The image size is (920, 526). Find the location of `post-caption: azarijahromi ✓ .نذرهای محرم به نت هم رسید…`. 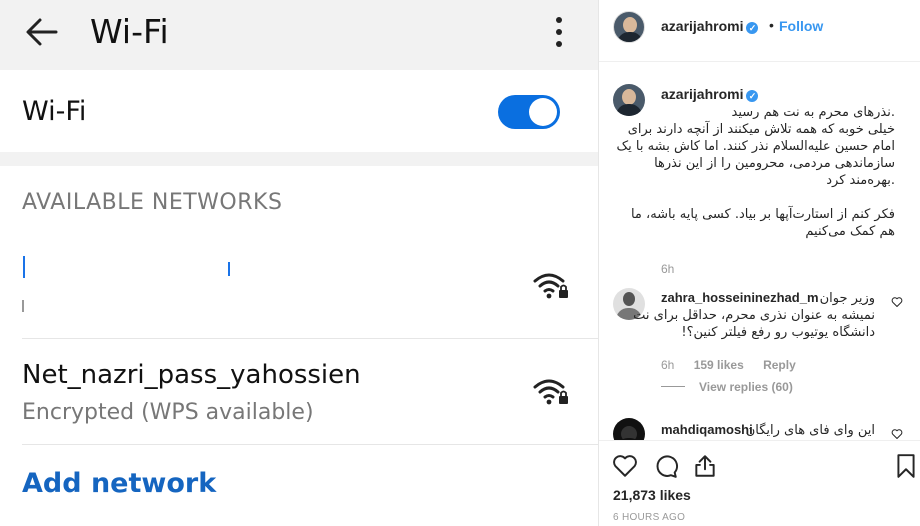

post-caption: azarijahromi ✓ .نذرهای محرم به نت هم رسید… is located at coordinates (759, 172).